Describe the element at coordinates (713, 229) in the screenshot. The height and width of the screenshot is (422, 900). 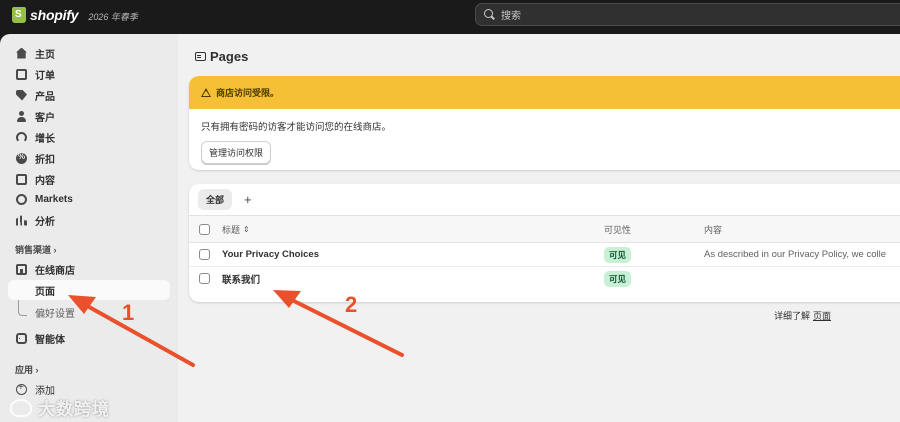
I see `column-content-header: 内容` at that location.